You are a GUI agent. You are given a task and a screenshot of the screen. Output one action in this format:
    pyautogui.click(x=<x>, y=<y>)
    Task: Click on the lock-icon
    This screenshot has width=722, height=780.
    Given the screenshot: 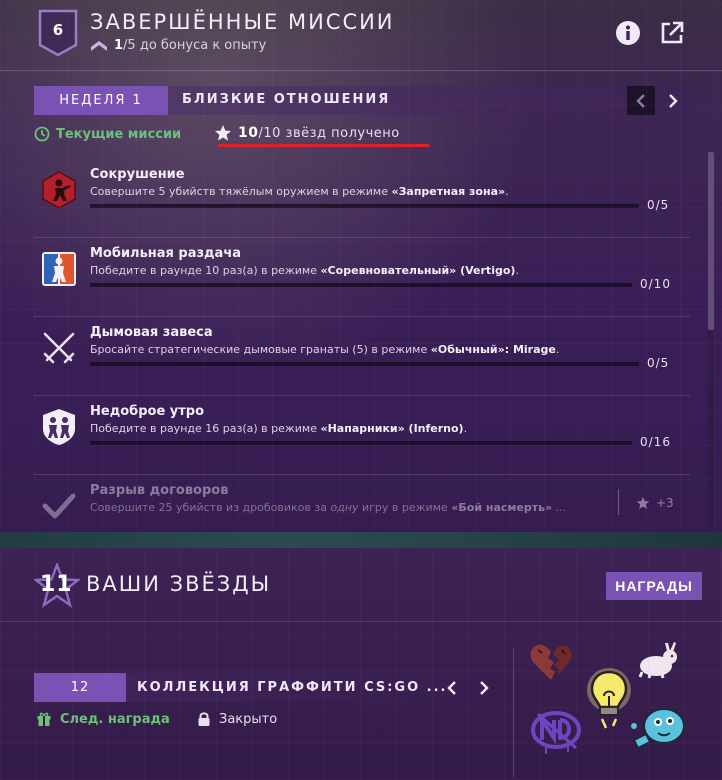 What is the action you would take?
    pyautogui.click(x=204, y=719)
    